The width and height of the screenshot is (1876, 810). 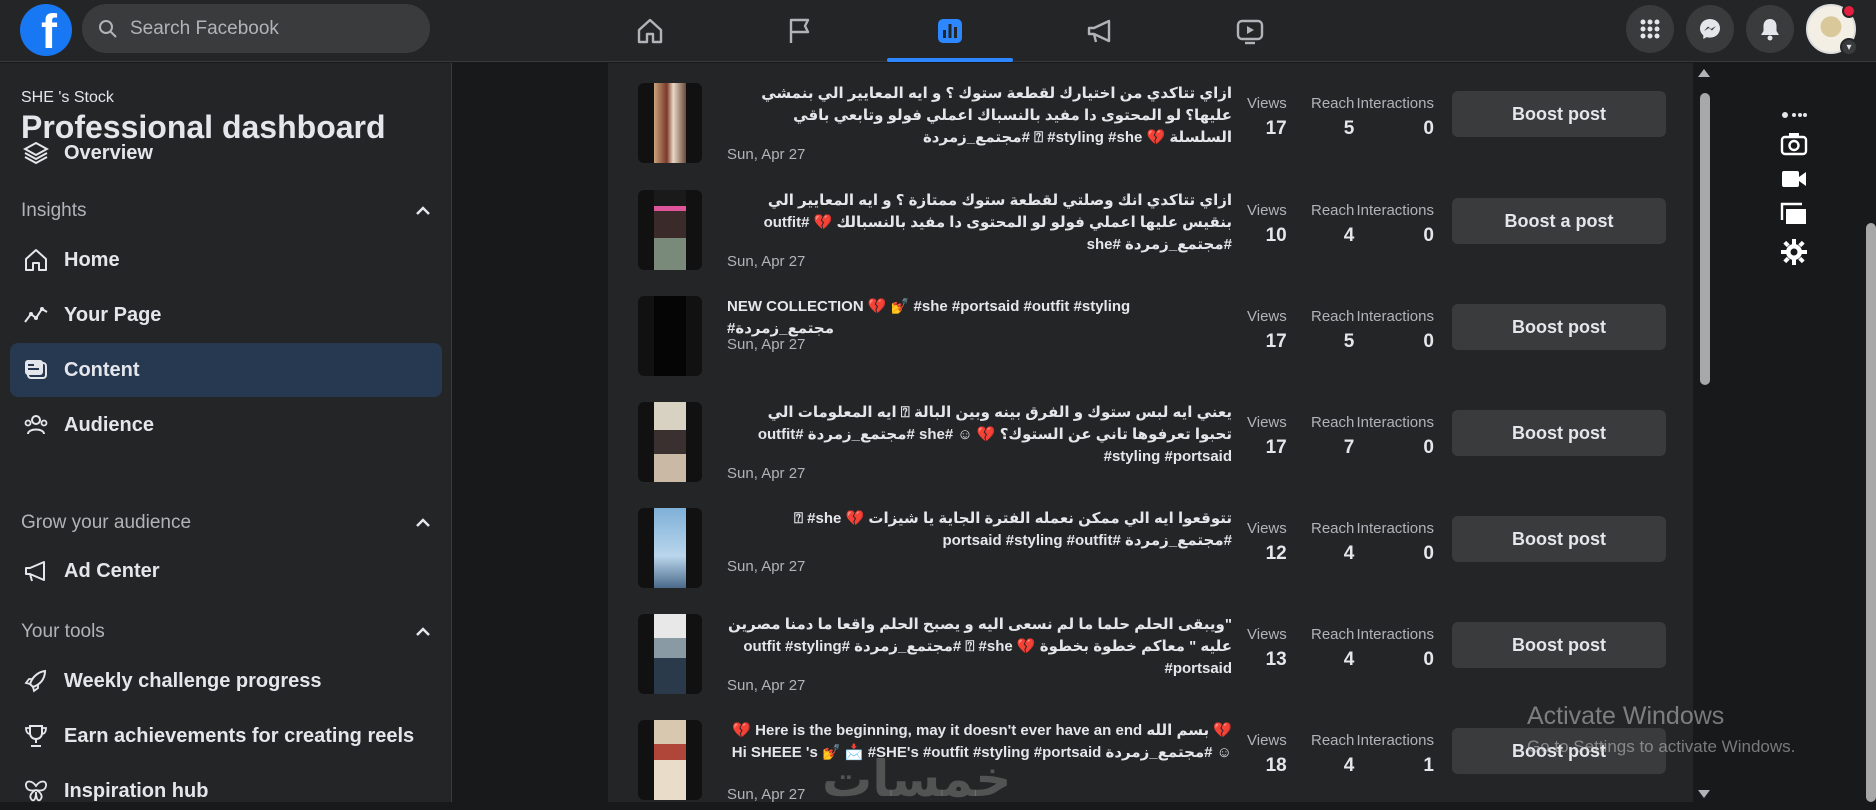 I want to click on more-dots-icon, so click(x=1794, y=115).